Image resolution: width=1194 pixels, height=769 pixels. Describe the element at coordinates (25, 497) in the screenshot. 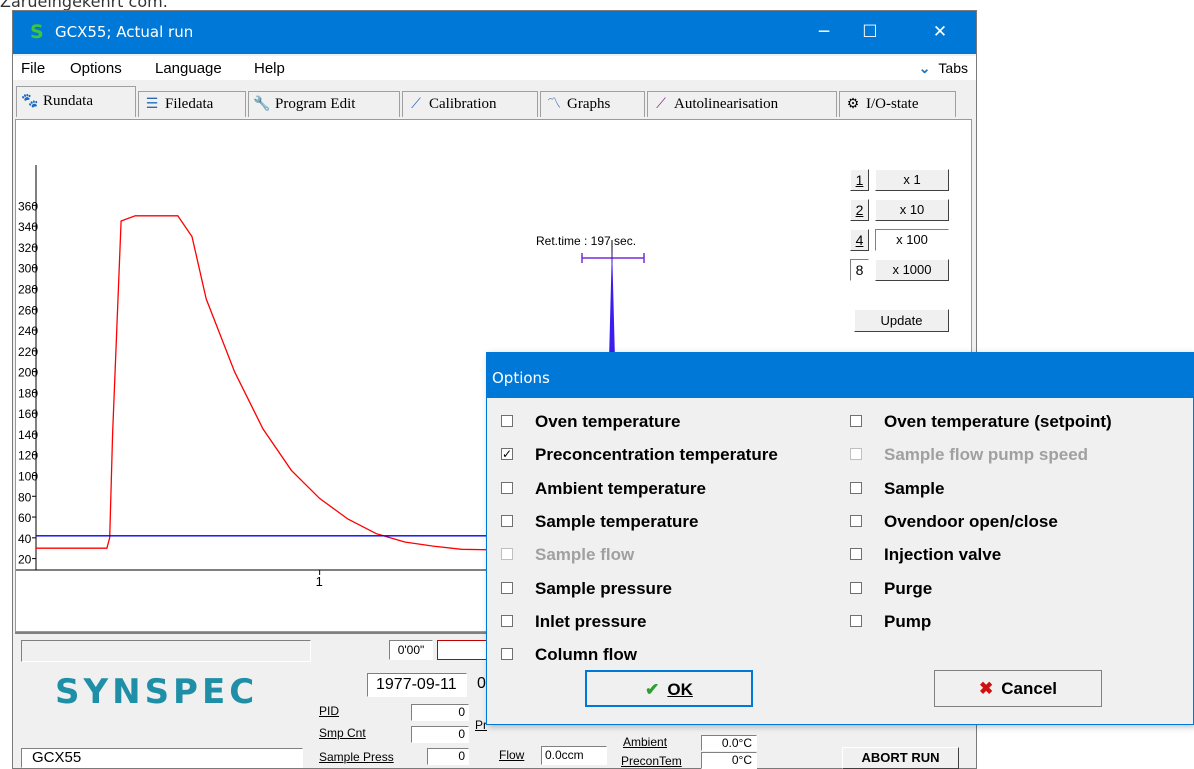

I see `y-tick-label: 80` at that location.